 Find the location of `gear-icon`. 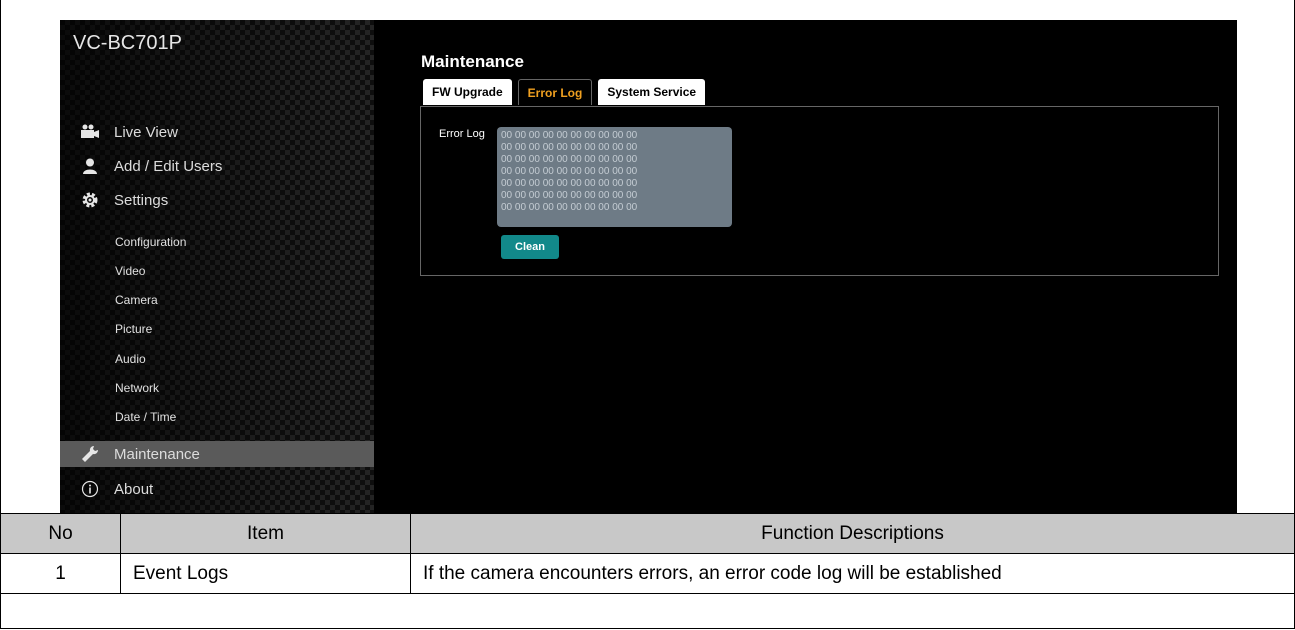

gear-icon is located at coordinates (90, 200).